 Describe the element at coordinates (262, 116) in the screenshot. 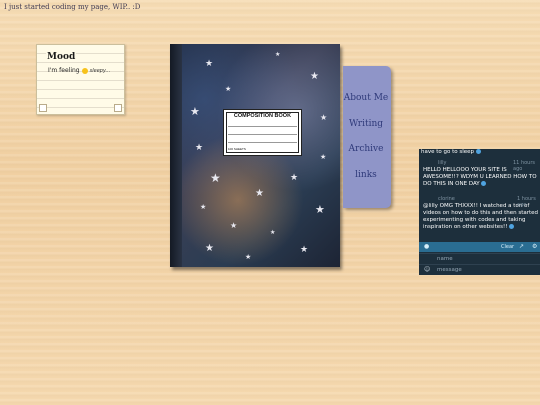

I see `notebook-label-title: COMPOSITION BOOK` at that location.